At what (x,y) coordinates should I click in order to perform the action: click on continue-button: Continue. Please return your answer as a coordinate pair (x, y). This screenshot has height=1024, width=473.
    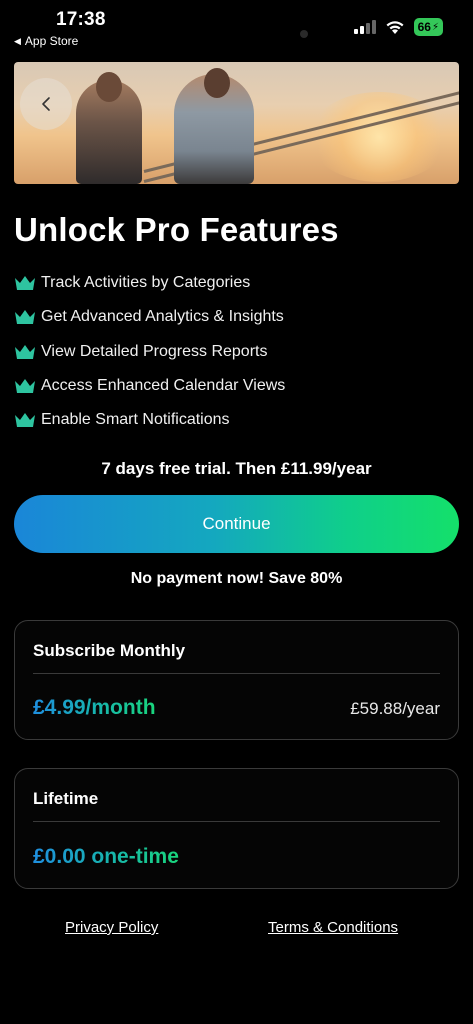
    Looking at the image, I should click on (236, 524).